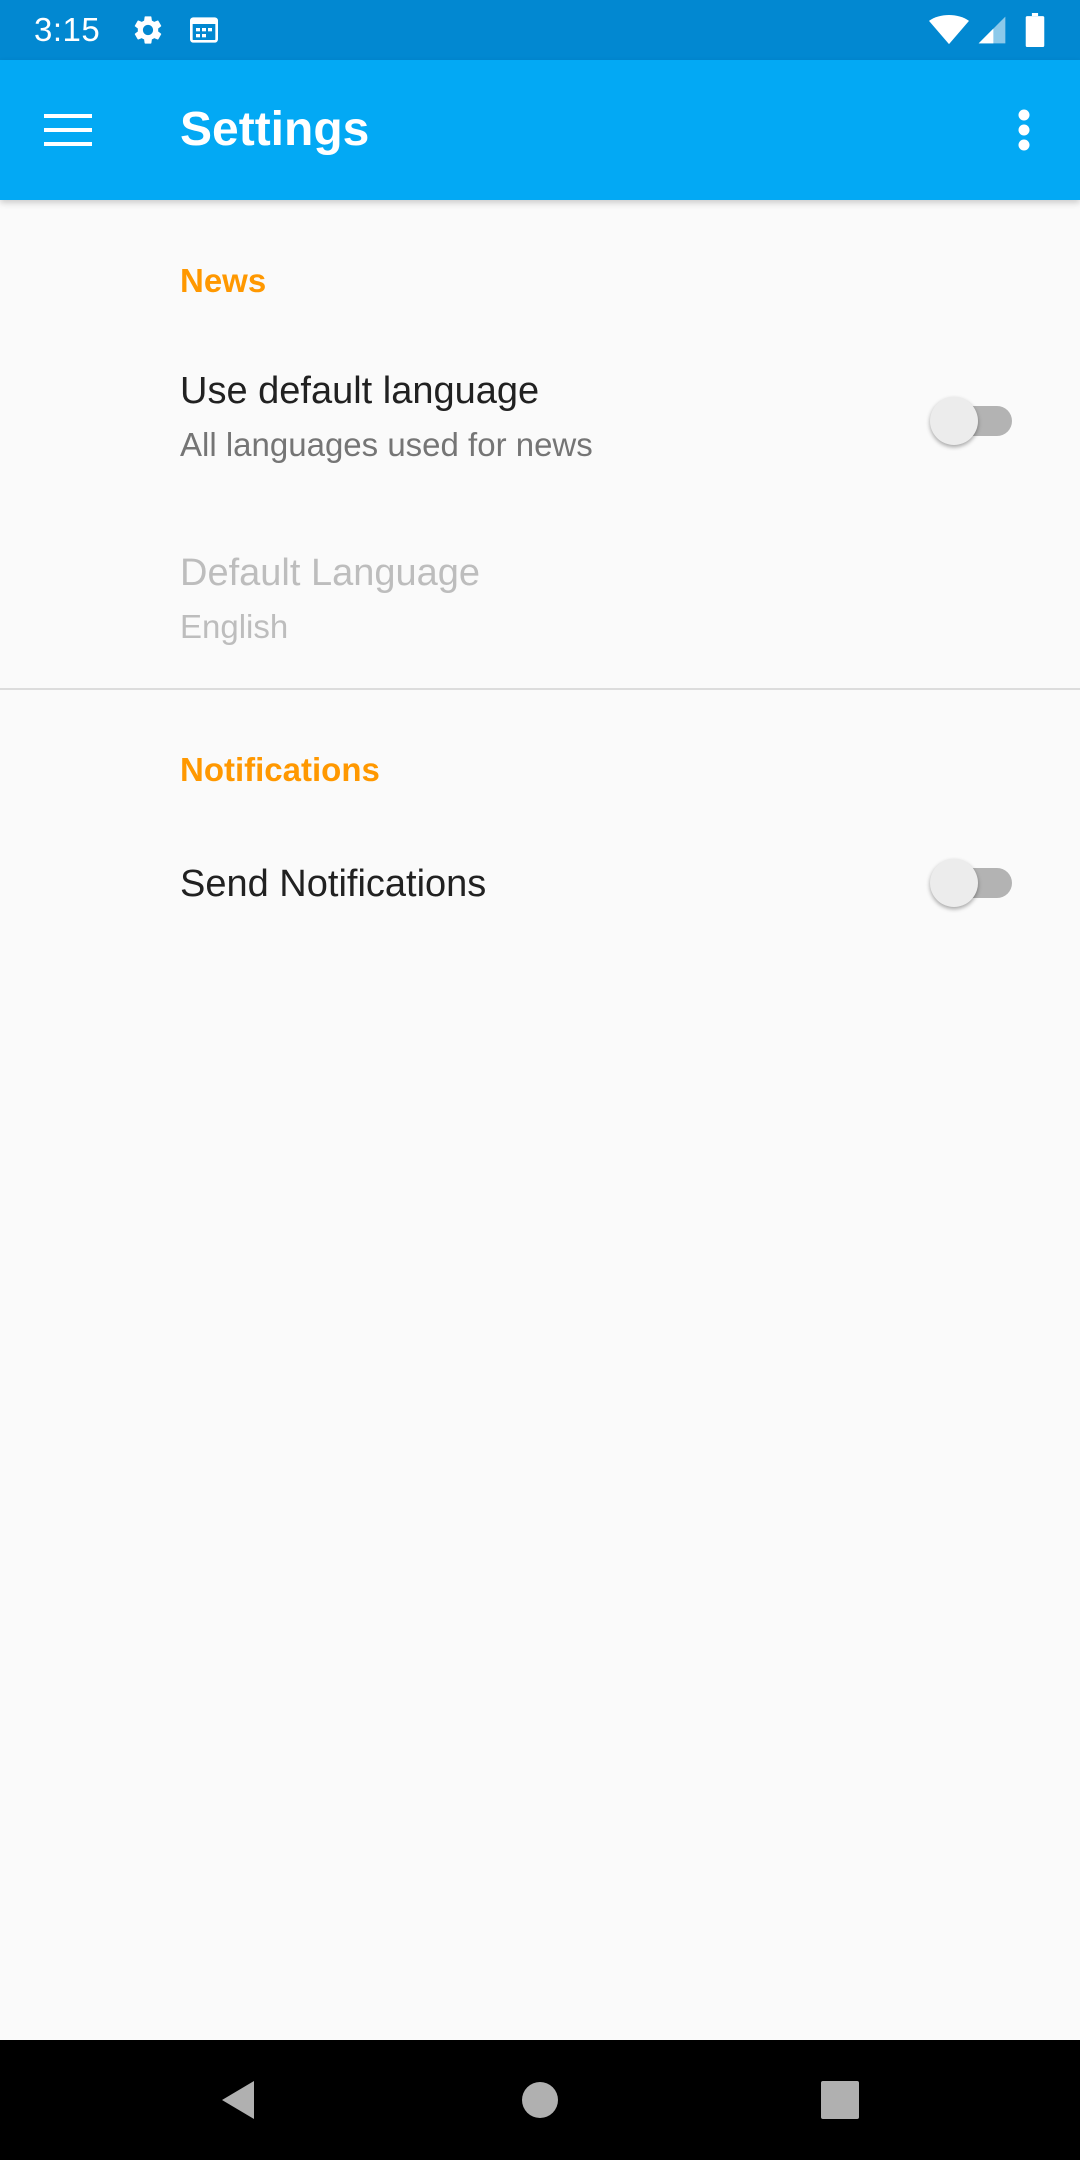 The height and width of the screenshot is (2160, 1080). I want to click on hamburger-menu-icon, so click(69, 130).